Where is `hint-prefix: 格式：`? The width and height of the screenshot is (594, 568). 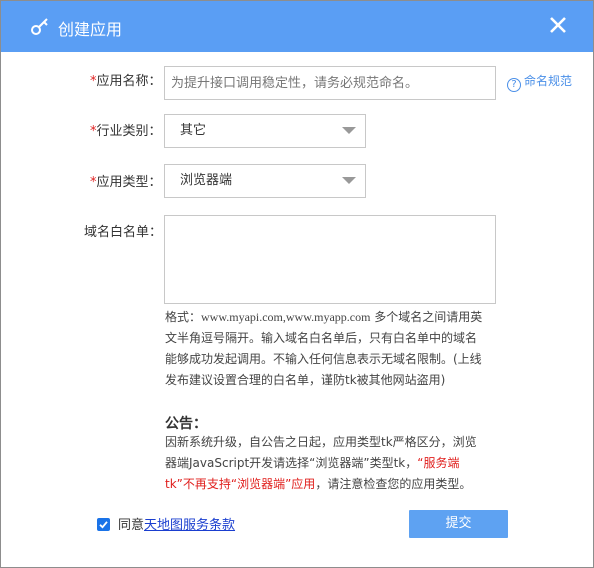
hint-prefix: 格式： is located at coordinates (183, 317).